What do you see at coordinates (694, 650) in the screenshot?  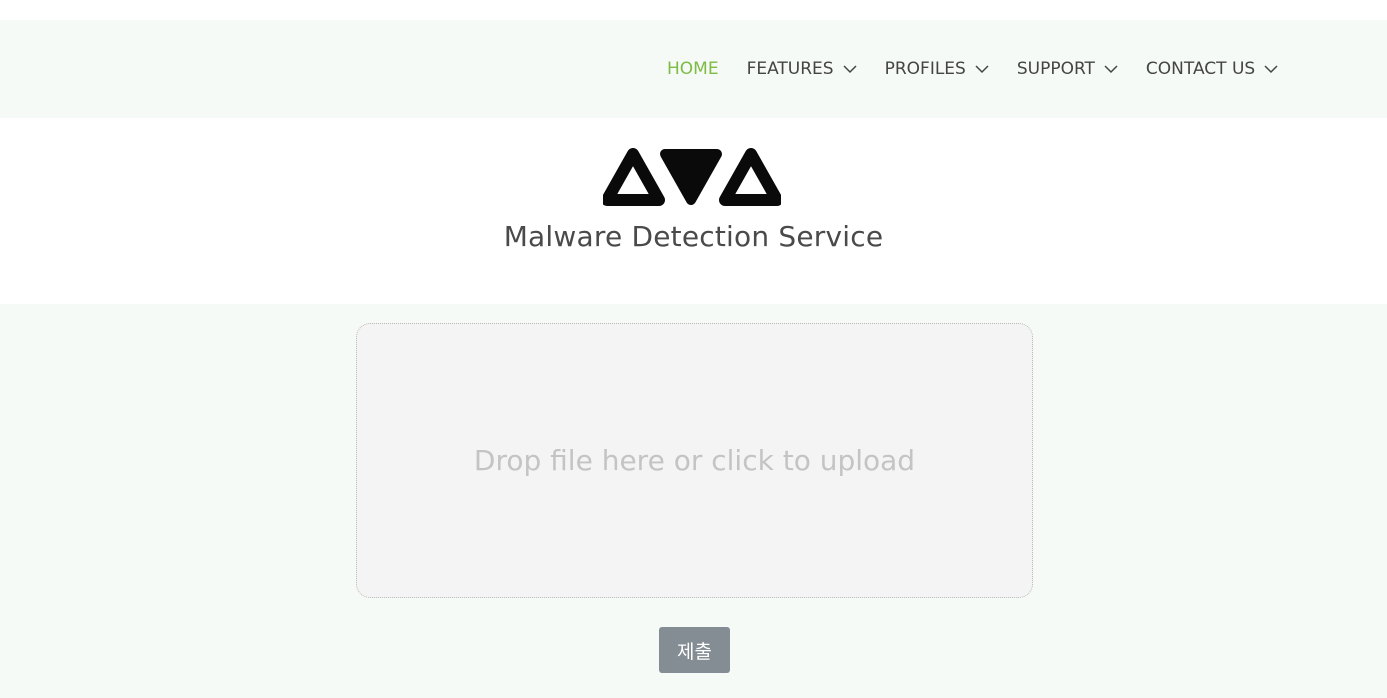 I see `submit-button: 제출` at bounding box center [694, 650].